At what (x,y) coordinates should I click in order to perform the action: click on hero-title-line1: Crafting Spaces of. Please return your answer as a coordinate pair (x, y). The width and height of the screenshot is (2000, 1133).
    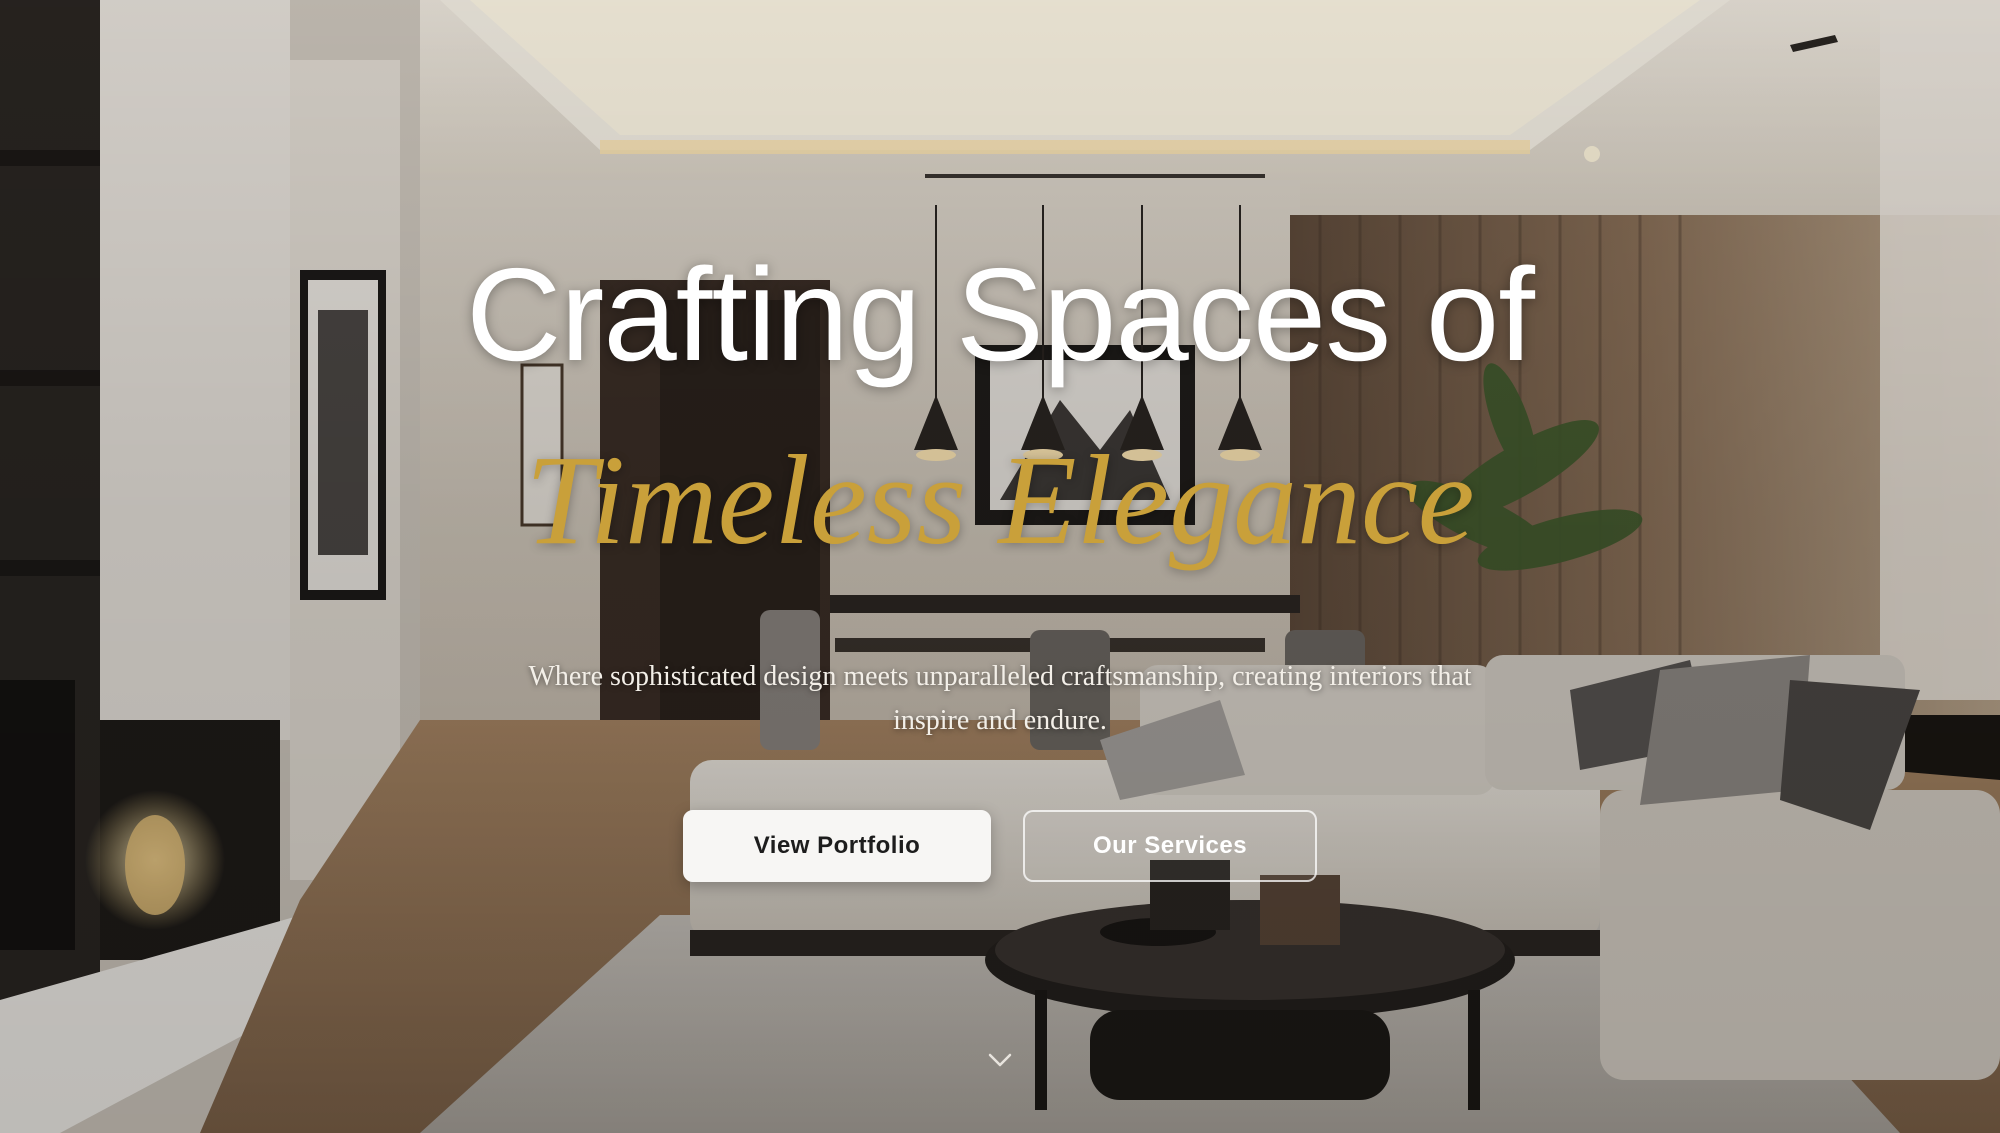
    Looking at the image, I should click on (1000, 314).